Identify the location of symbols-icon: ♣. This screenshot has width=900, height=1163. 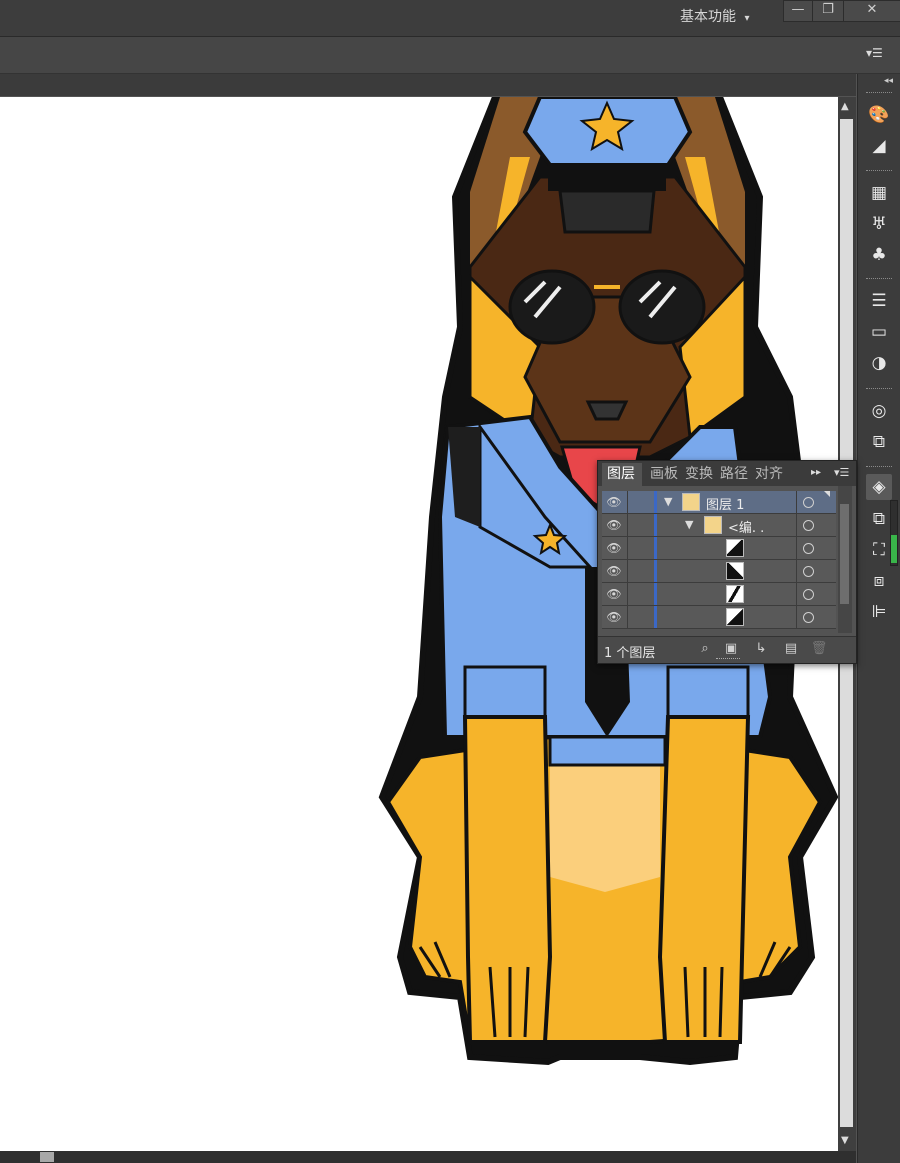
(879, 255).